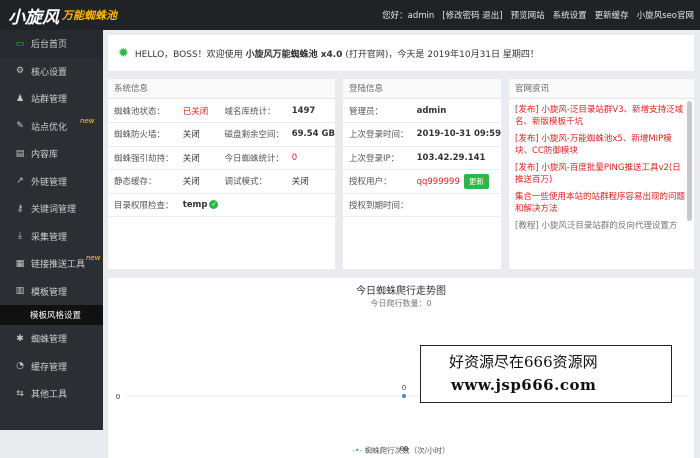  Describe the element at coordinates (20, 366) in the screenshot. I see `cache-icon: ◔` at that location.